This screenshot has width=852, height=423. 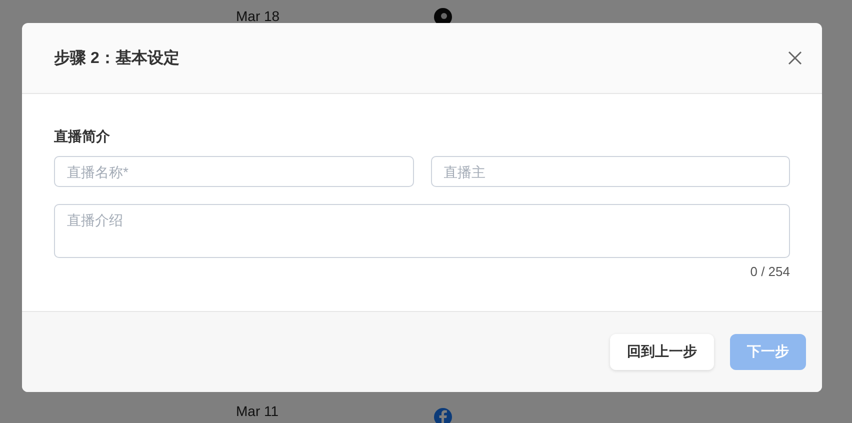 I want to click on character-counter: 0 / 254, so click(x=770, y=271).